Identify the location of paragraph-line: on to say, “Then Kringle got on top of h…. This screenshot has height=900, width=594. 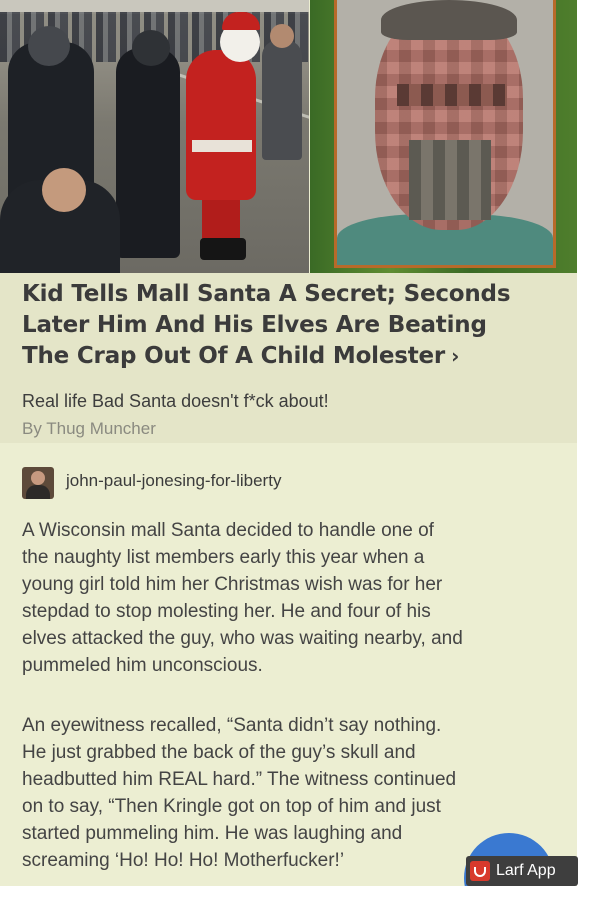
(231, 806).